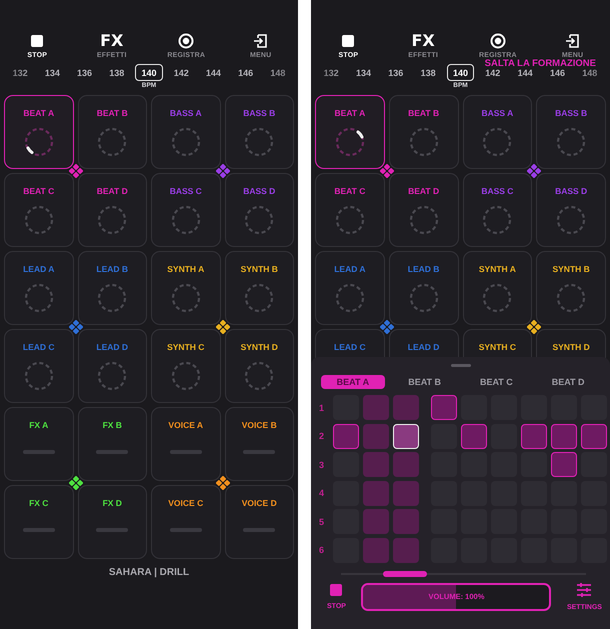  What do you see at coordinates (37, 41) in the screenshot?
I see `stop-icon` at bounding box center [37, 41].